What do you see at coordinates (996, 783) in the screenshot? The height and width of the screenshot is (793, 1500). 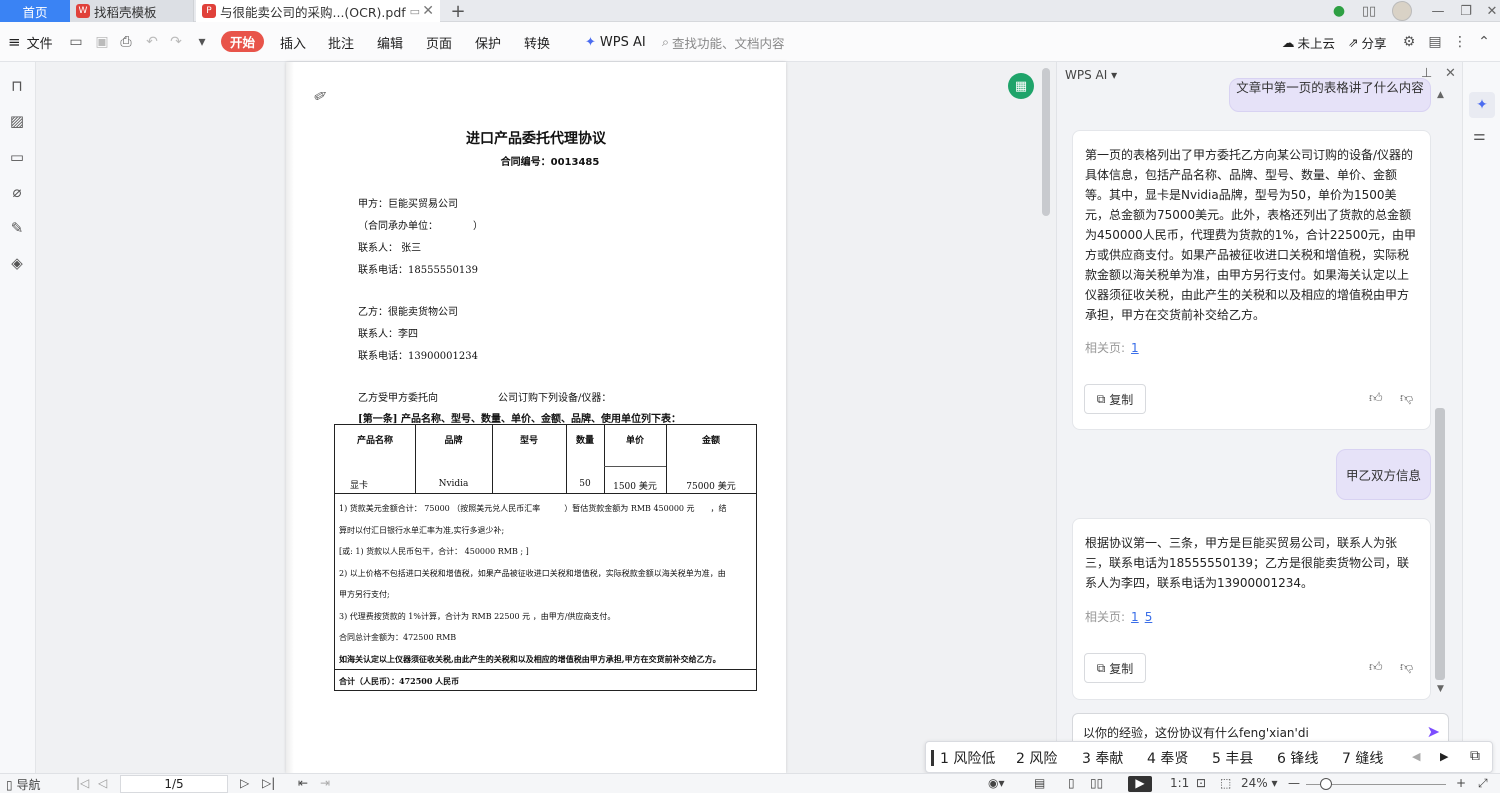 I see `eye-protect-icon: ◉▾` at bounding box center [996, 783].